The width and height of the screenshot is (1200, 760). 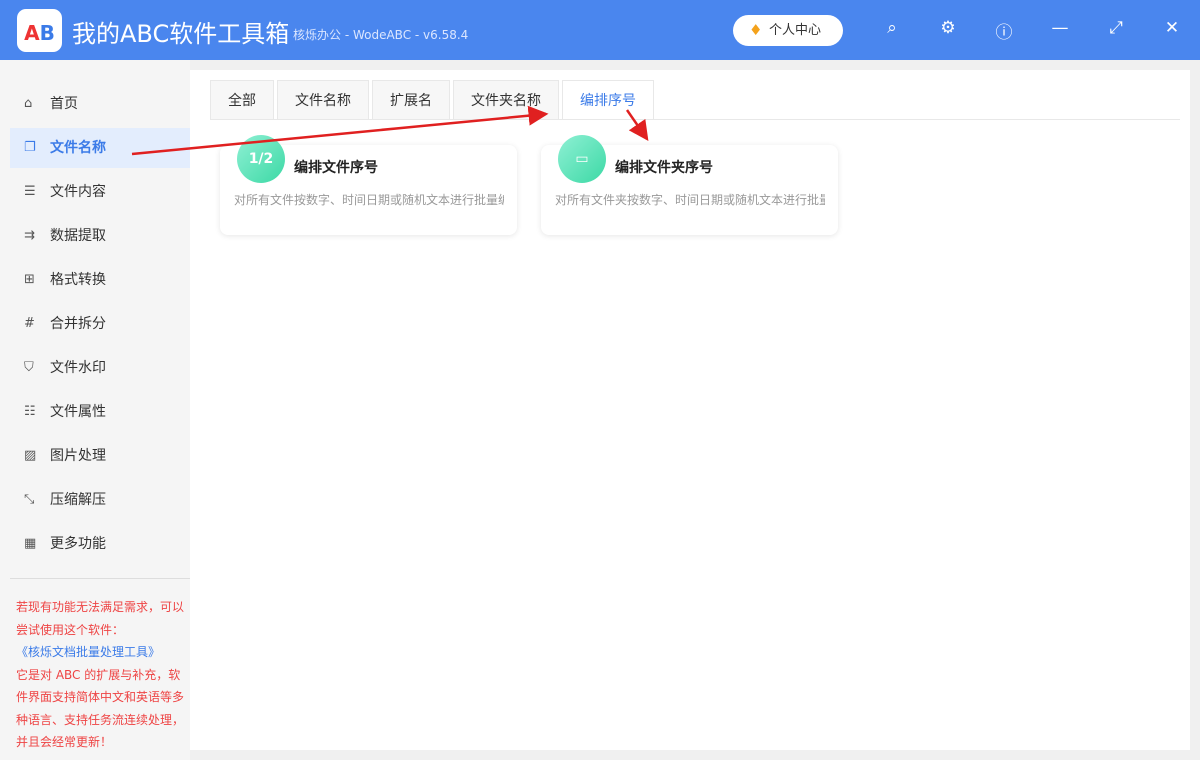 What do you see at coordinates (30, 411) in the screenshot?
I see `properties-icon: ☷` at bounding box center [30, 411].